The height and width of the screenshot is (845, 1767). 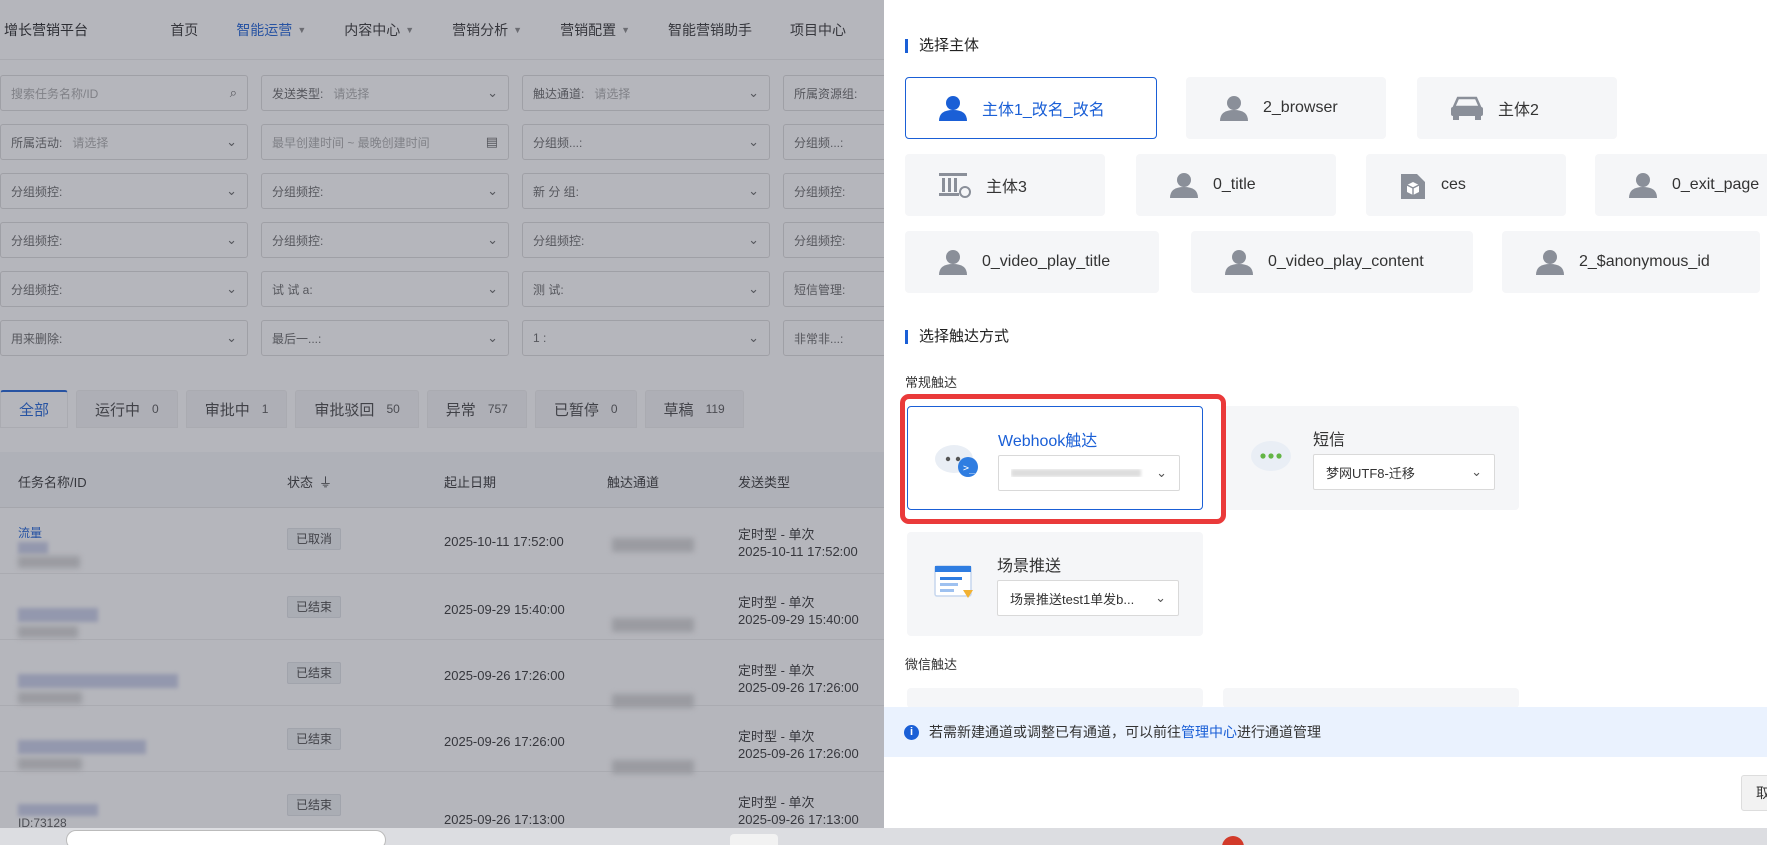 I want to click on channel-card-scene-push: 场景推送 场景推送test1单发b... ⌄, so click(x=1055, y=584).